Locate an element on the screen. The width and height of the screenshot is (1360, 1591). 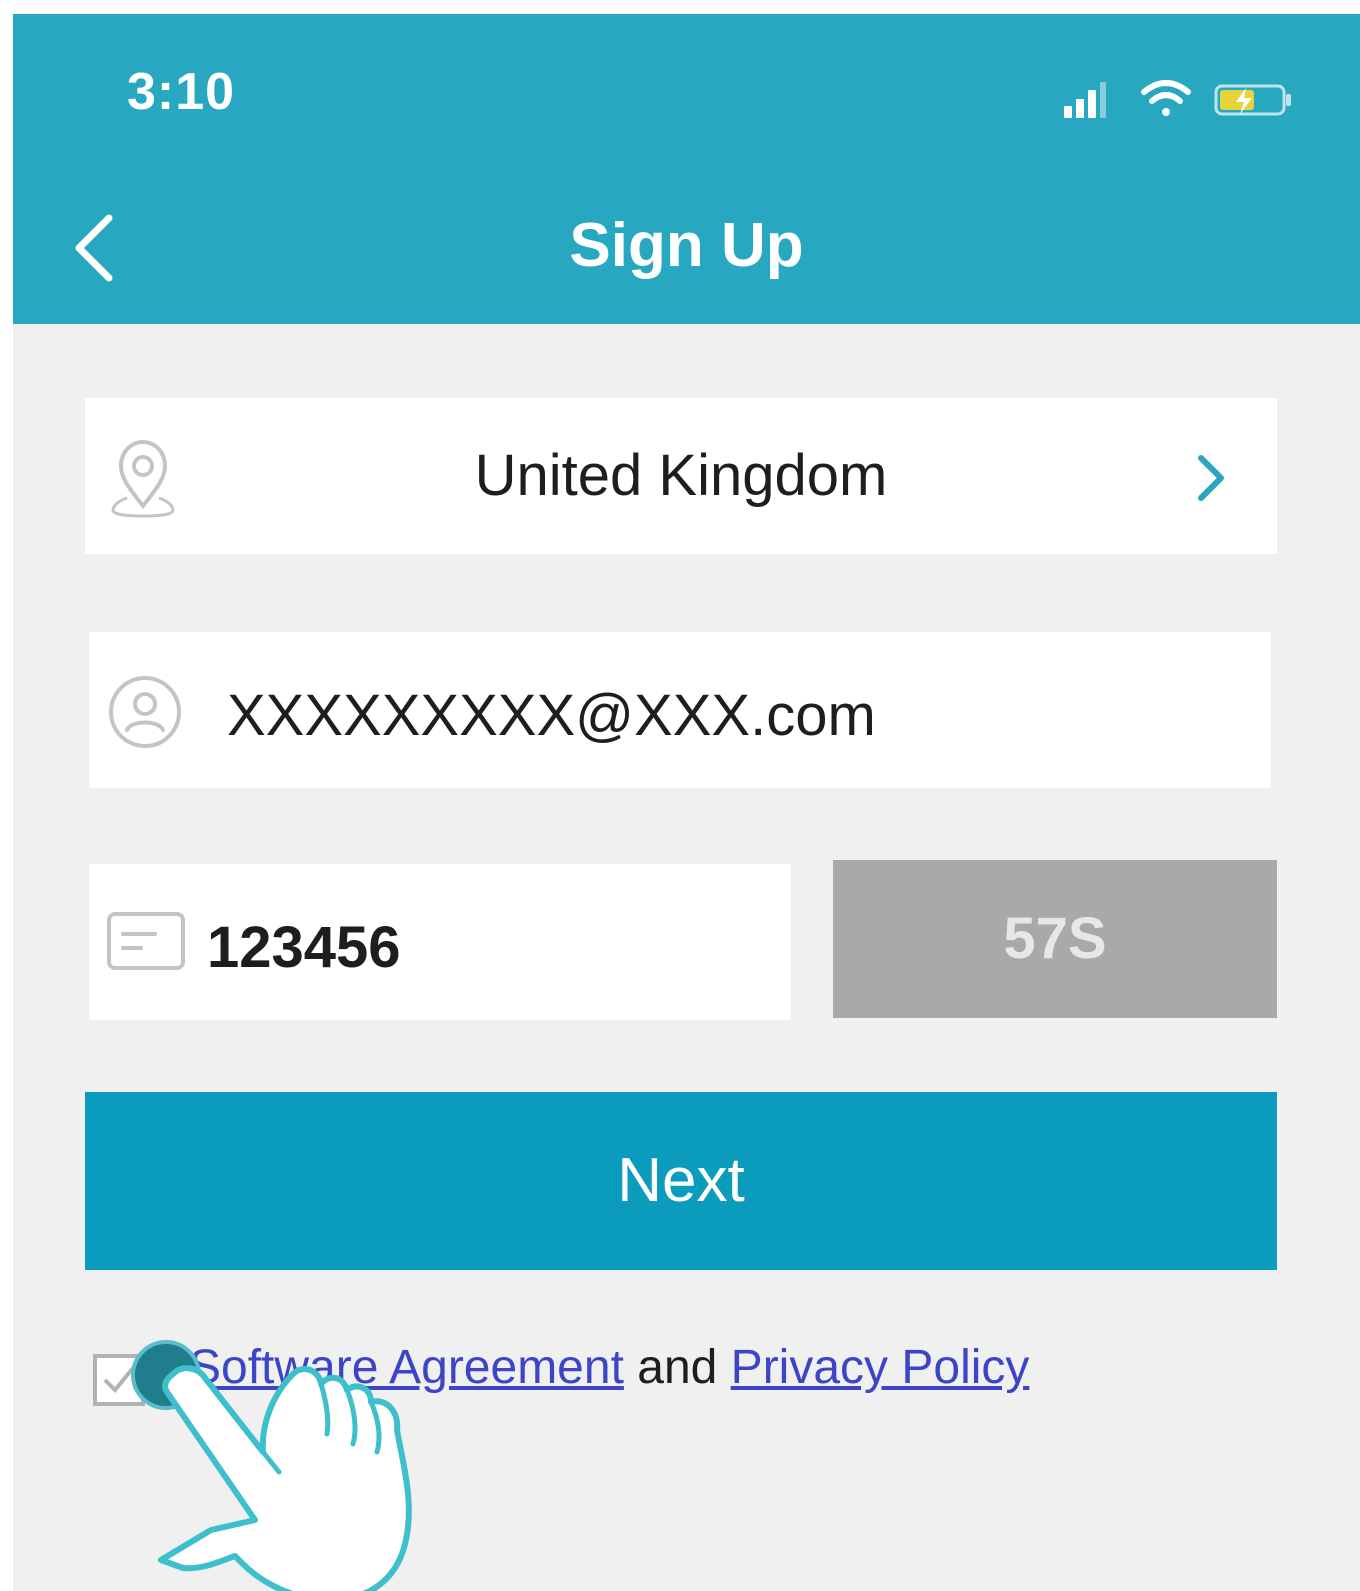
status-icons is located at coordinates (1177, 99).